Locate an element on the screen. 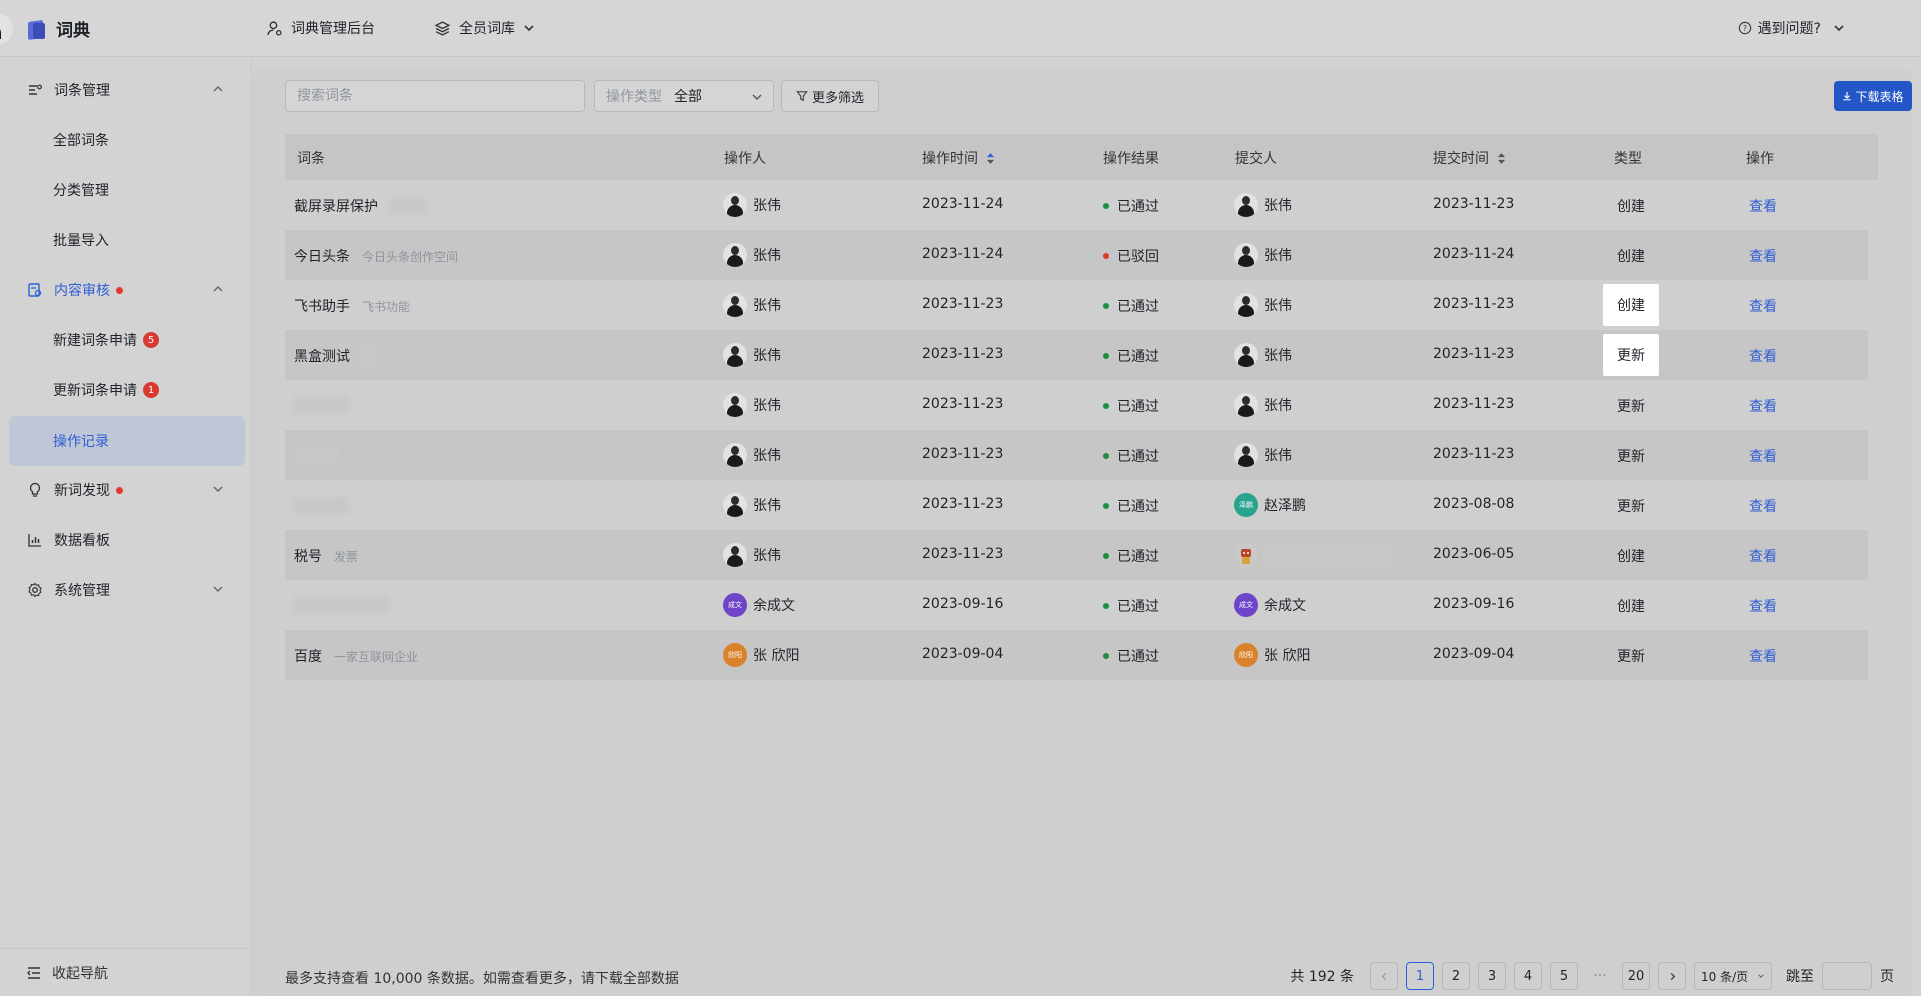 Image resolution: width=1921 pixels, height=996 pixels. sidebar-group-dashboard: 数据看板 is located at coordinates (126, 540).